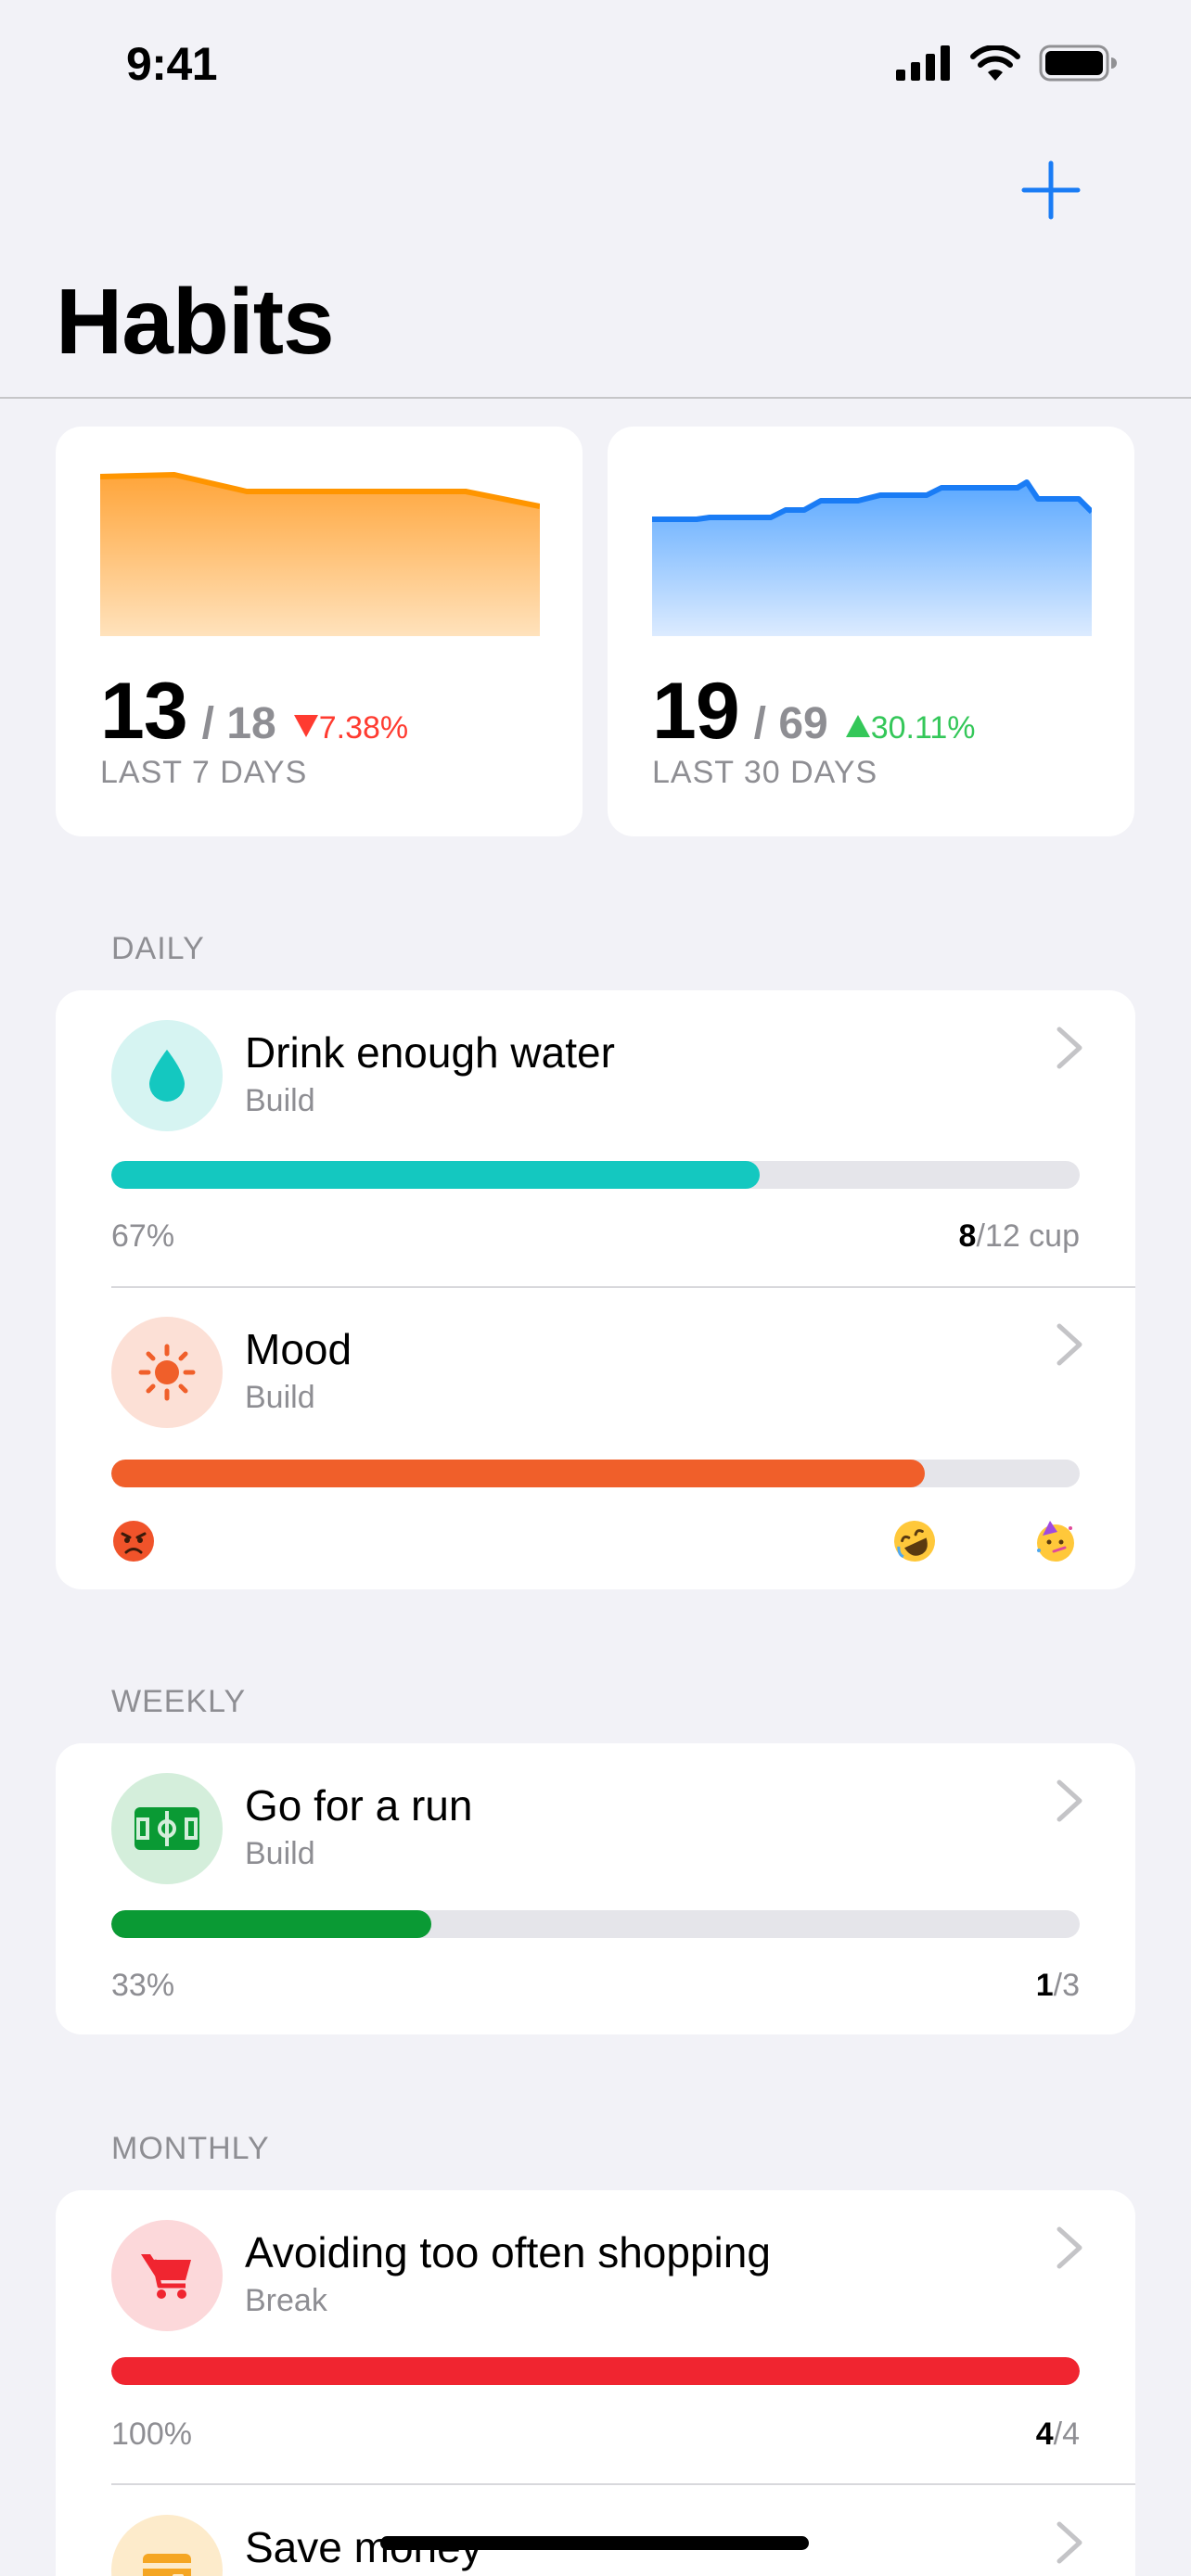  I want to click on down-triangle-icon, so click(305, 726).